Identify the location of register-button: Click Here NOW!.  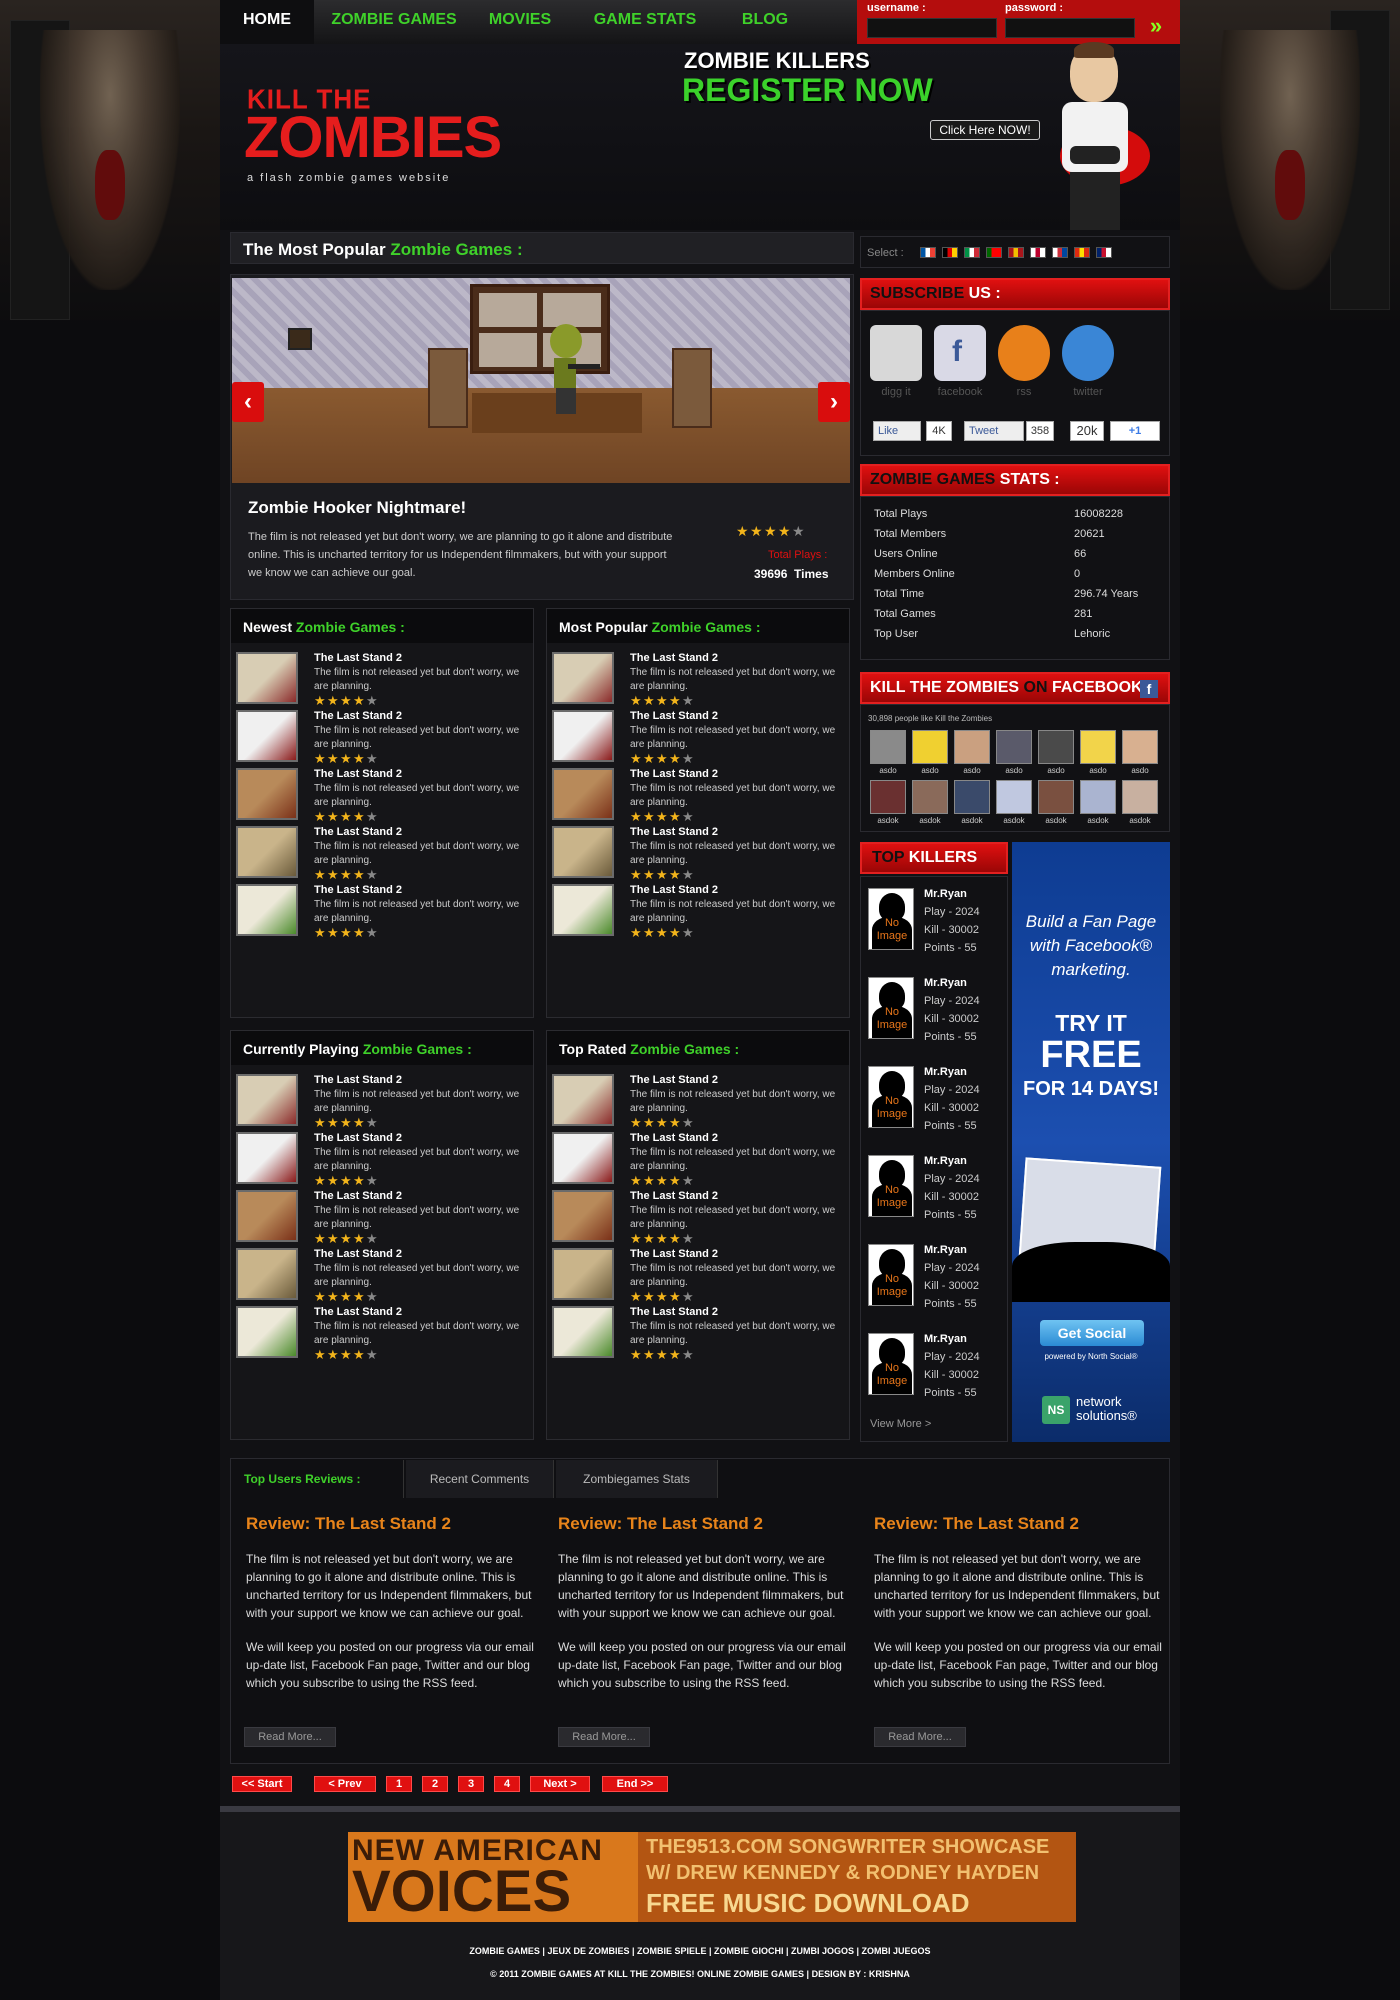
(985, 130).